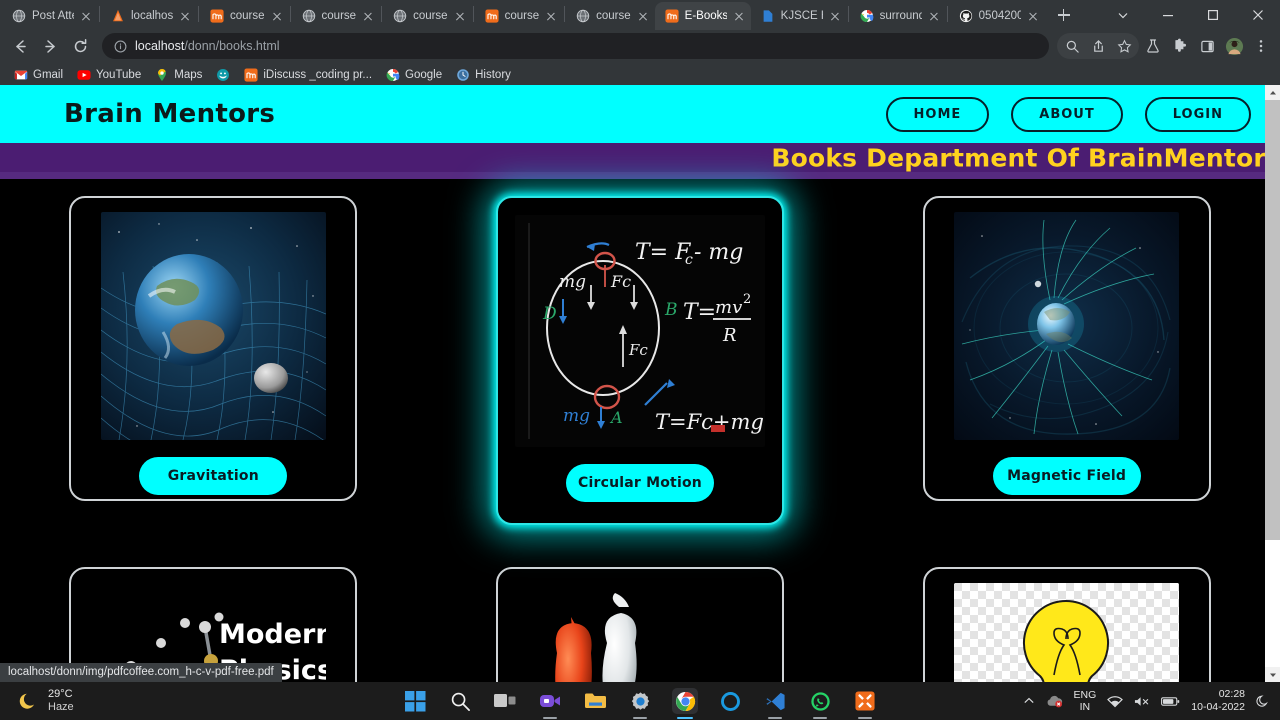 The height and width of the screenshot is (720, 1280). Describe the element at coordinates (1142, 701) in the screenshot. I see `volume-muted-icon` at that location.